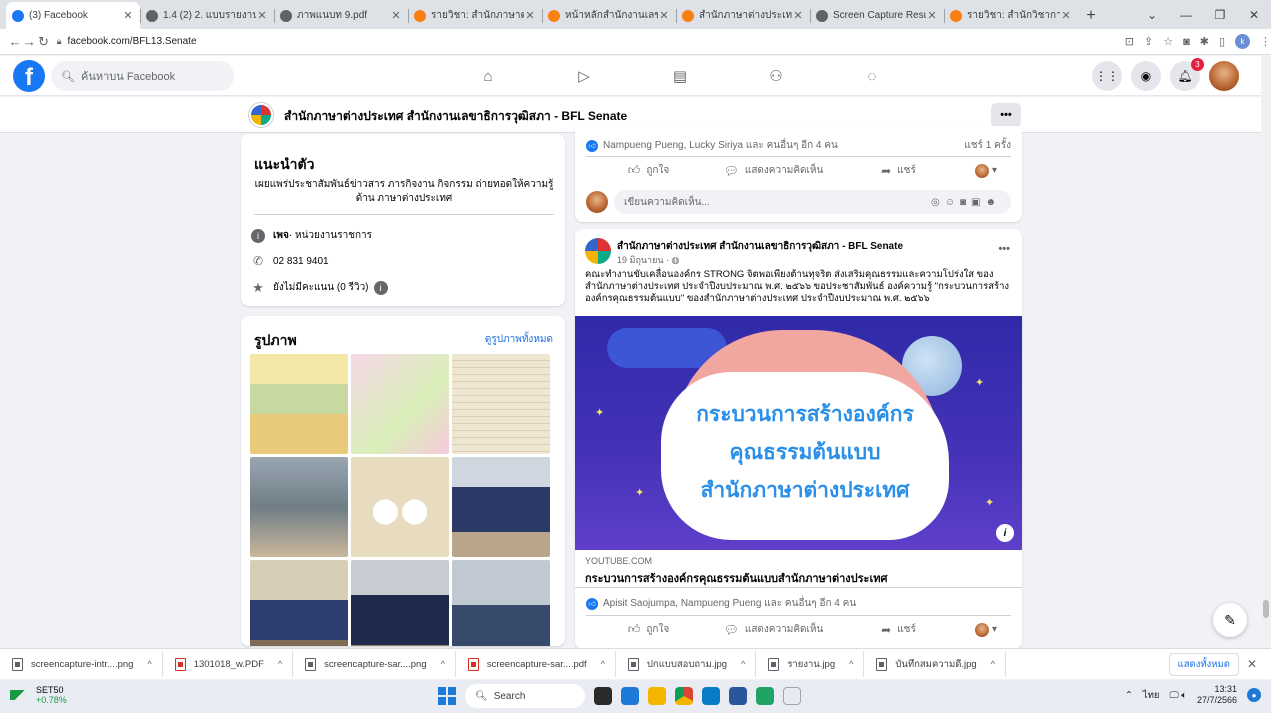 Image resolution: width=1271 pixels, height=713 pixels. I want to click on address-bar: 🔒︎ facebook.com/BFL13.Senate, so click(582, 42).